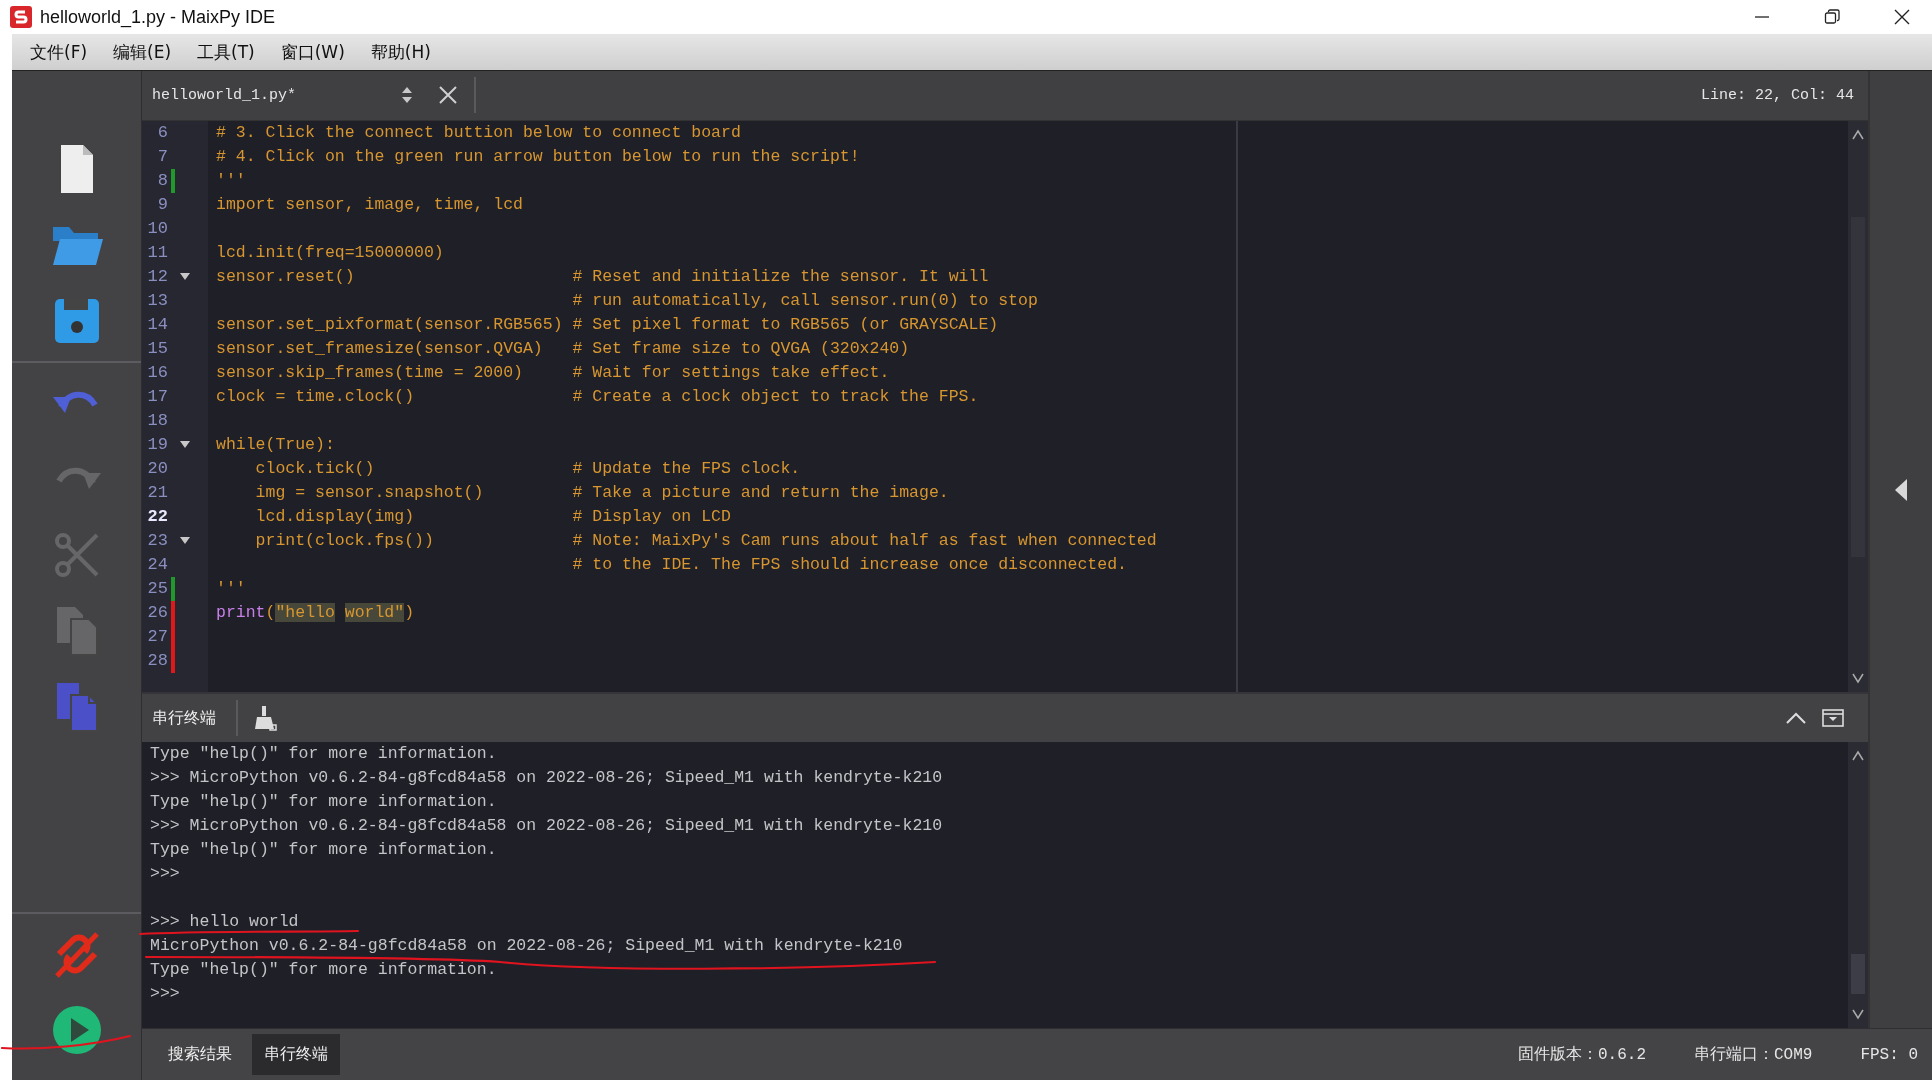 The width and height of the screenshot is (1932, 1080). I want to click on line-number: 8, so click(162, 181).